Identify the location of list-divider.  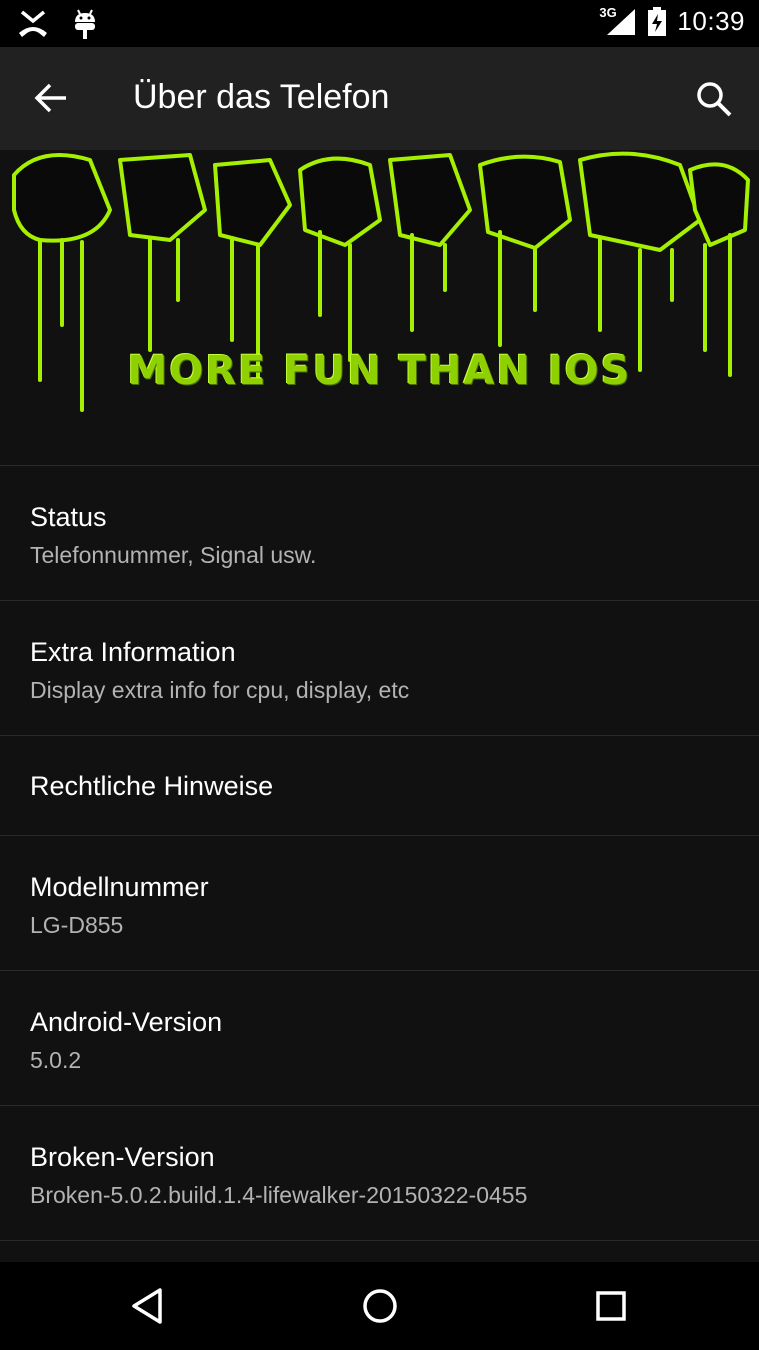
(379, 1250).